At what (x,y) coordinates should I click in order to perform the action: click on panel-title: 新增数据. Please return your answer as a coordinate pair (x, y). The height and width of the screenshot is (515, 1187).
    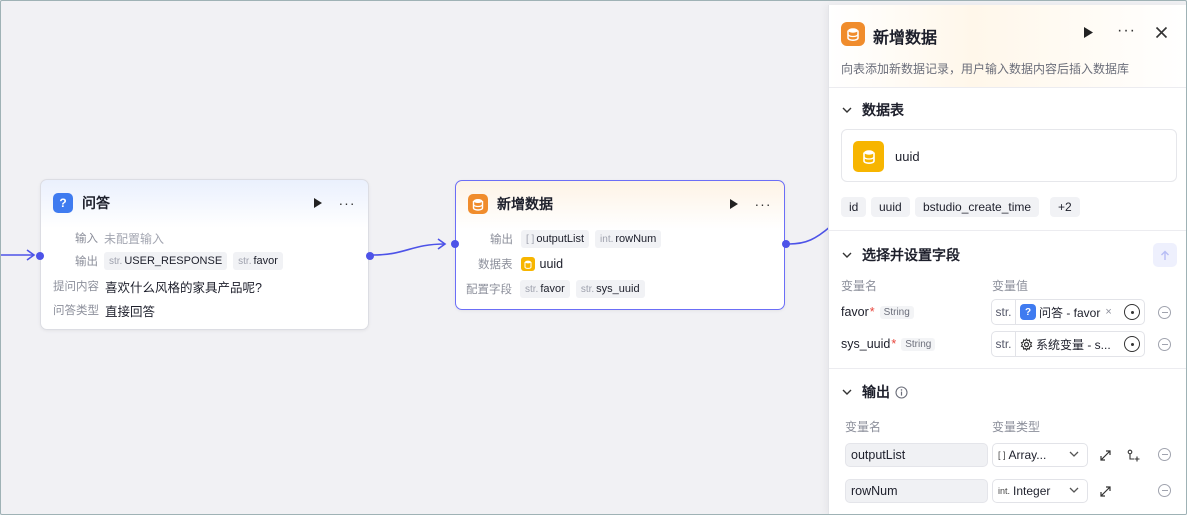
    Looking at the image, I should click on (905, 38).